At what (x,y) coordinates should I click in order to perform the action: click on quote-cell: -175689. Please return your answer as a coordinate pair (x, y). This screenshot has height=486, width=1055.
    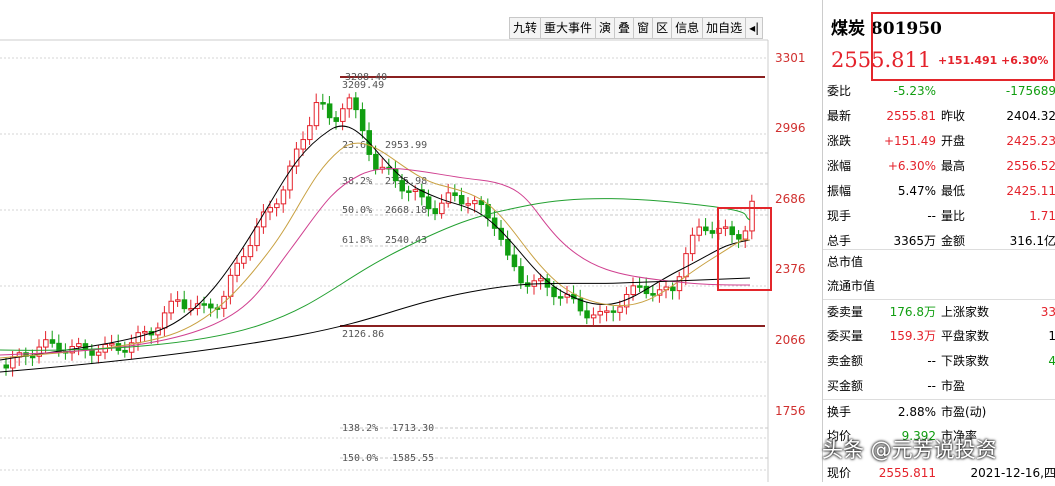
    Looking at the image, I should click on (1030, 91).